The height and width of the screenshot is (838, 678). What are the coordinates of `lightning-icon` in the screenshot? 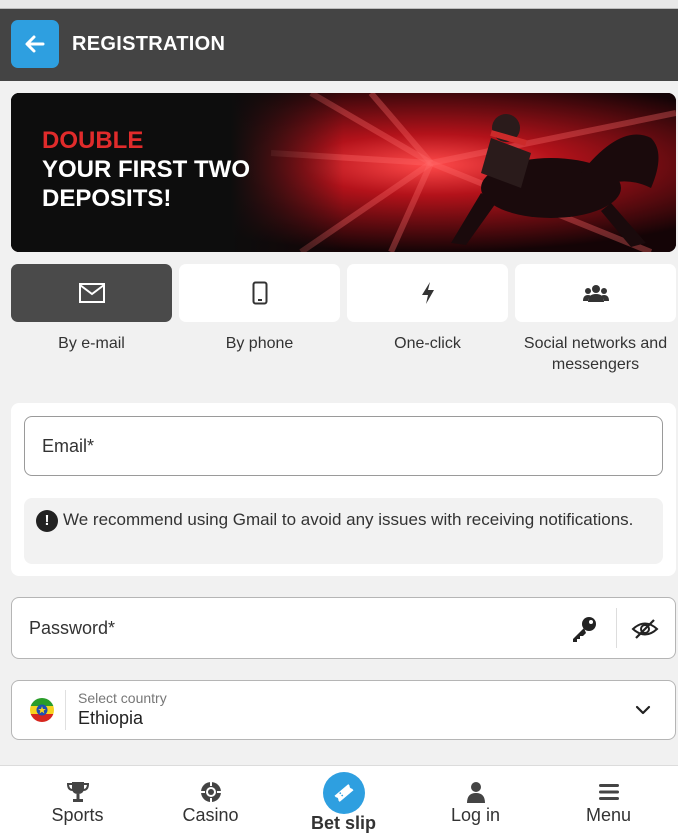 It's located at (427, 293).